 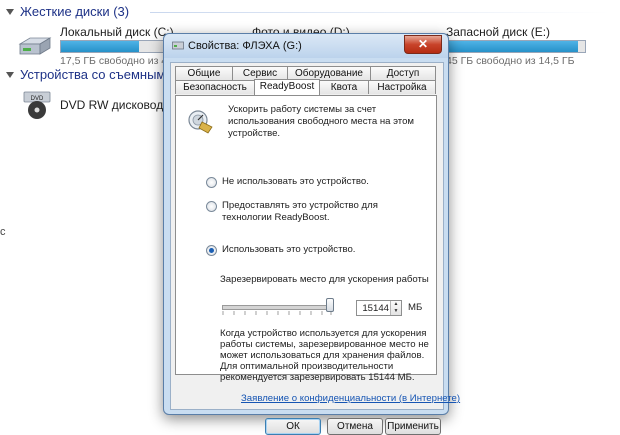 What do you see at coordinates (403, 73) in the screenshot?
I see `tab-sharing: Доступ` at bounding box center [403, 73].